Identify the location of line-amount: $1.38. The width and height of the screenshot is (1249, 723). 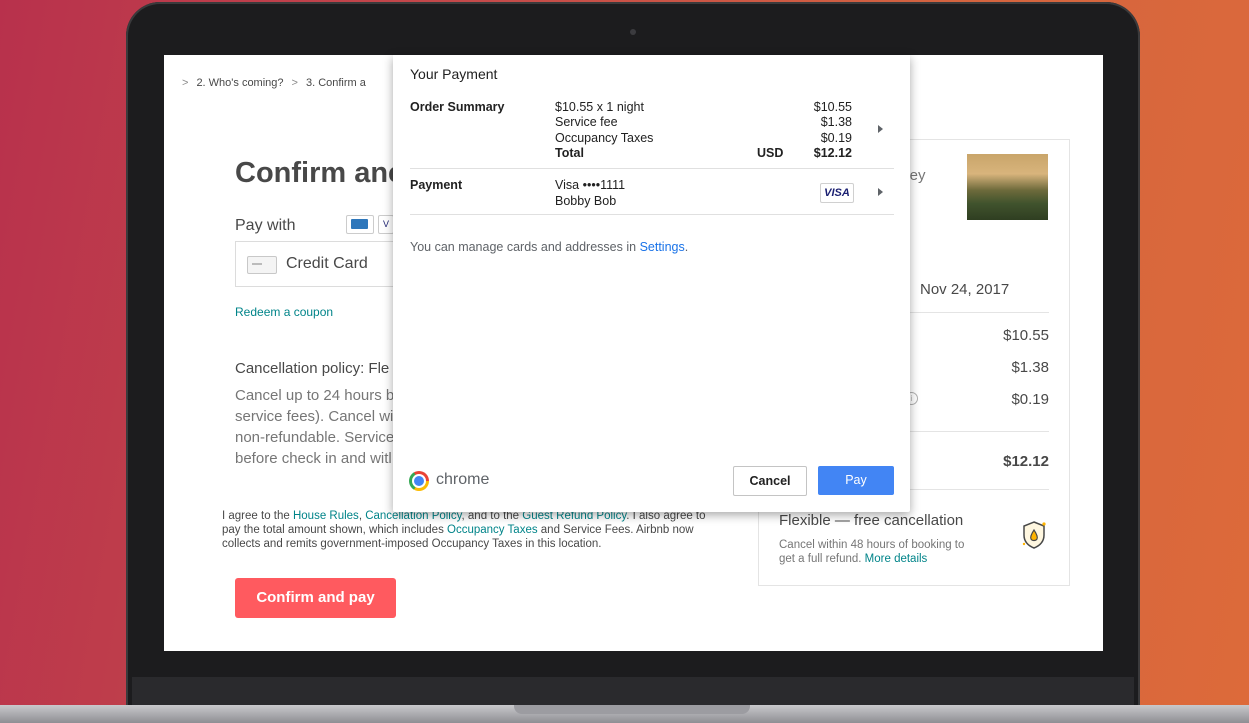
(836, 122).